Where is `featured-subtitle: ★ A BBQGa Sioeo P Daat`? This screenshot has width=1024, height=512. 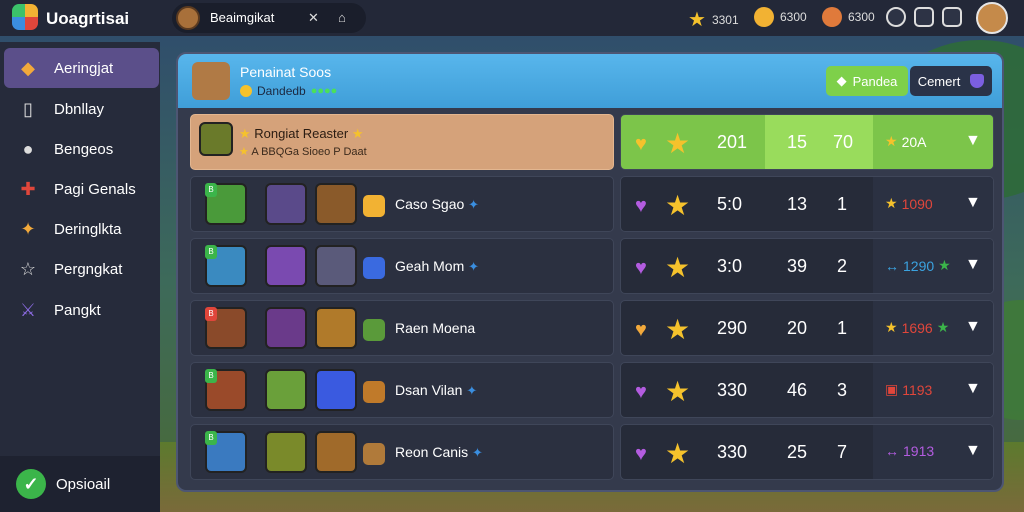 featured-subtitle: ★ A BBQGa Sioeo P Daat is located at coordinates (303, 152).